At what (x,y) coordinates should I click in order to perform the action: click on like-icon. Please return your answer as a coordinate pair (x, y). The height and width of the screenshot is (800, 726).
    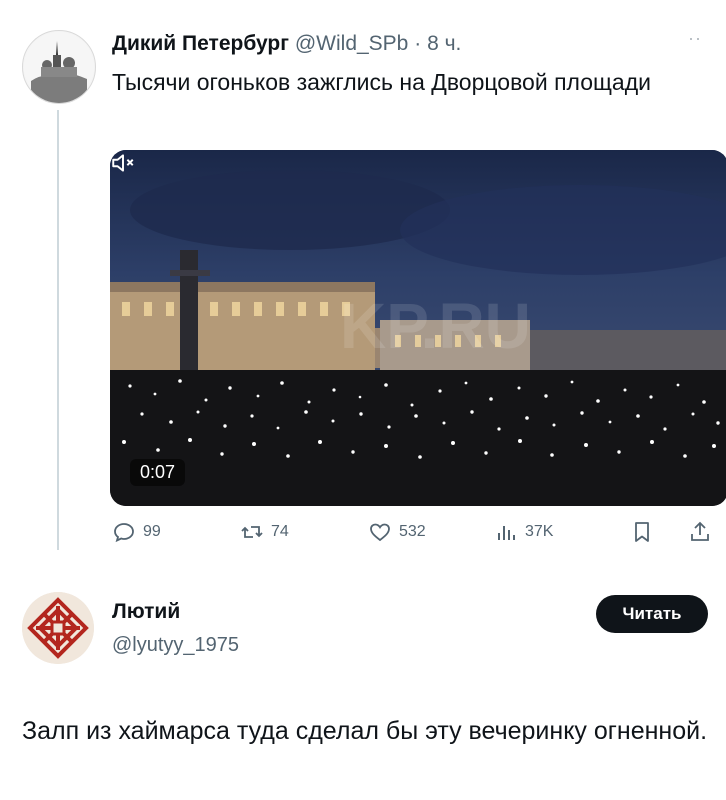
    Looking at the image, I should click on (380, 532).